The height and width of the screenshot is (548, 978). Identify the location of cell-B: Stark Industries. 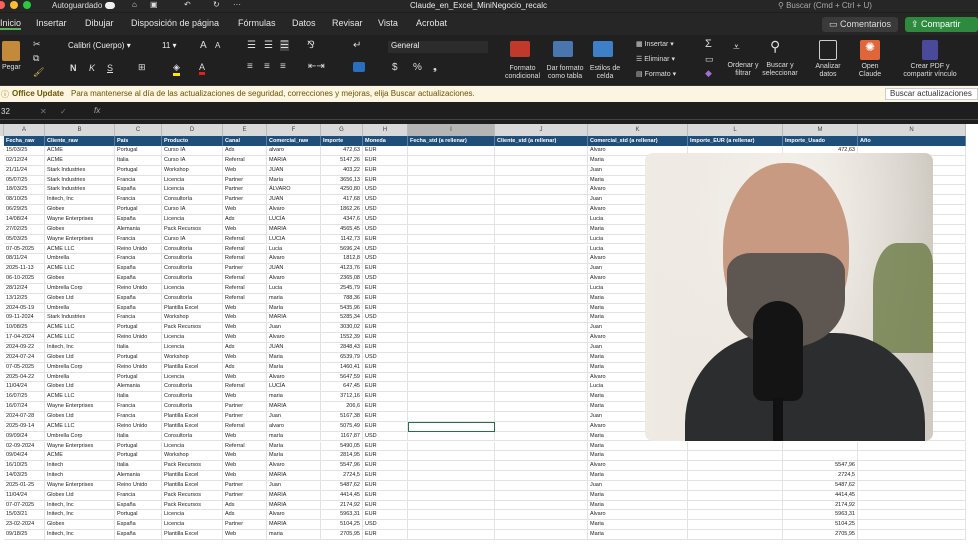
(80, 170).